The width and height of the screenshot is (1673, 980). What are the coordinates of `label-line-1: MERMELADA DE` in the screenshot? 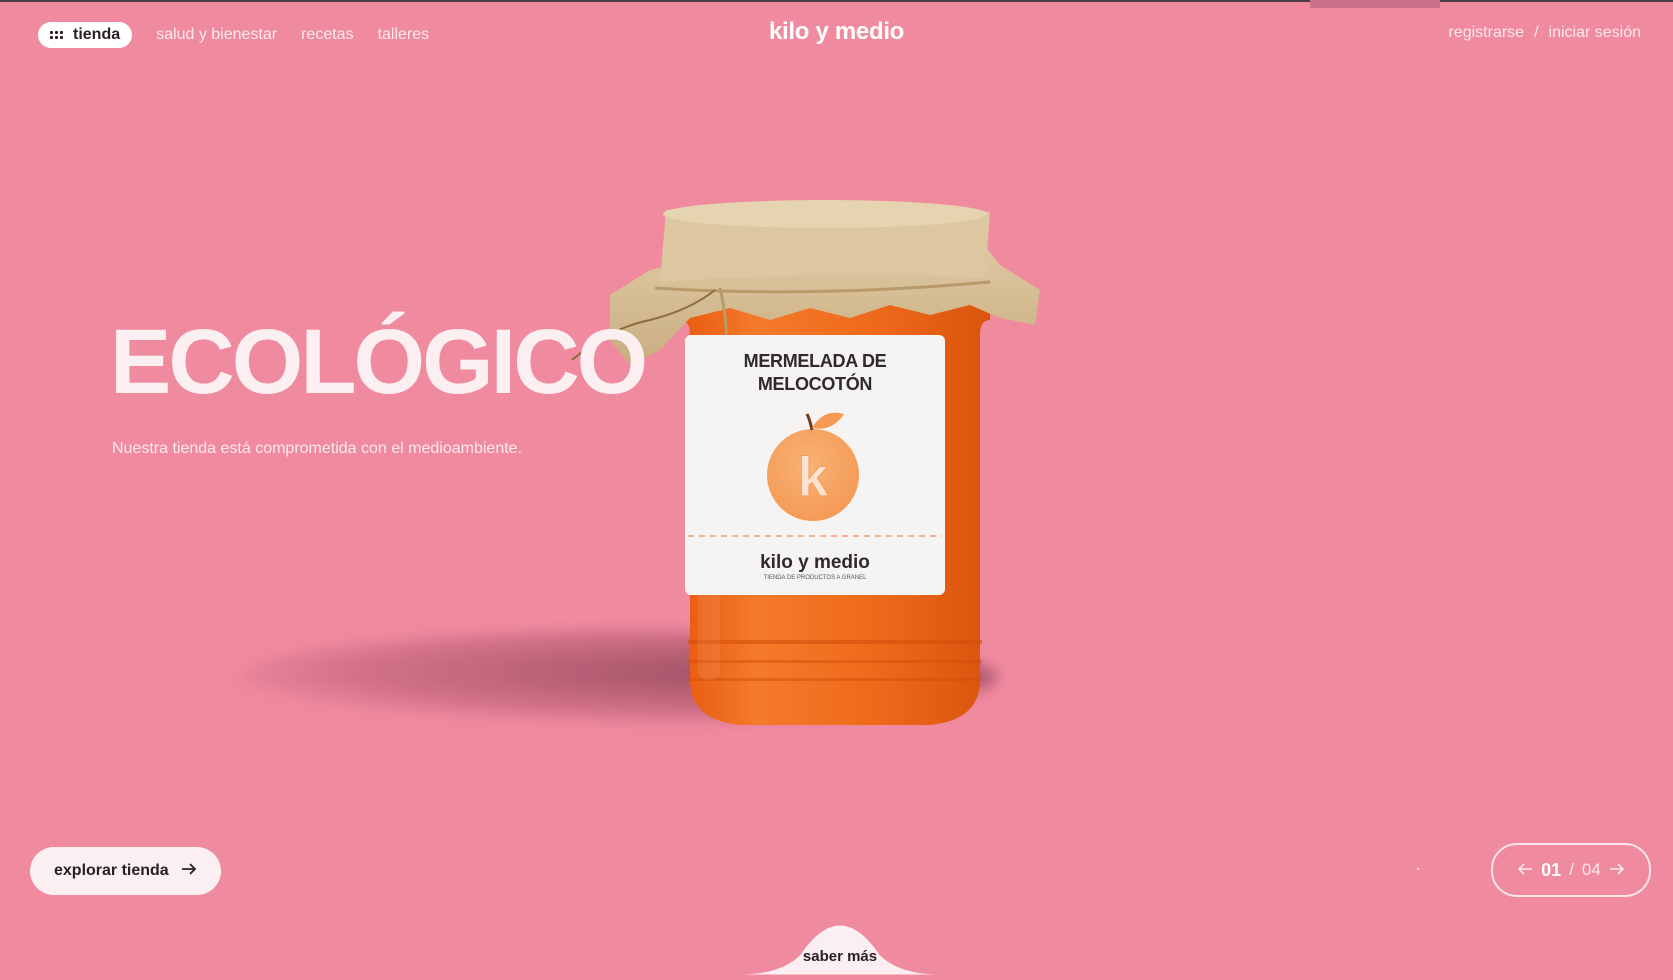 It's located at (815, 361).